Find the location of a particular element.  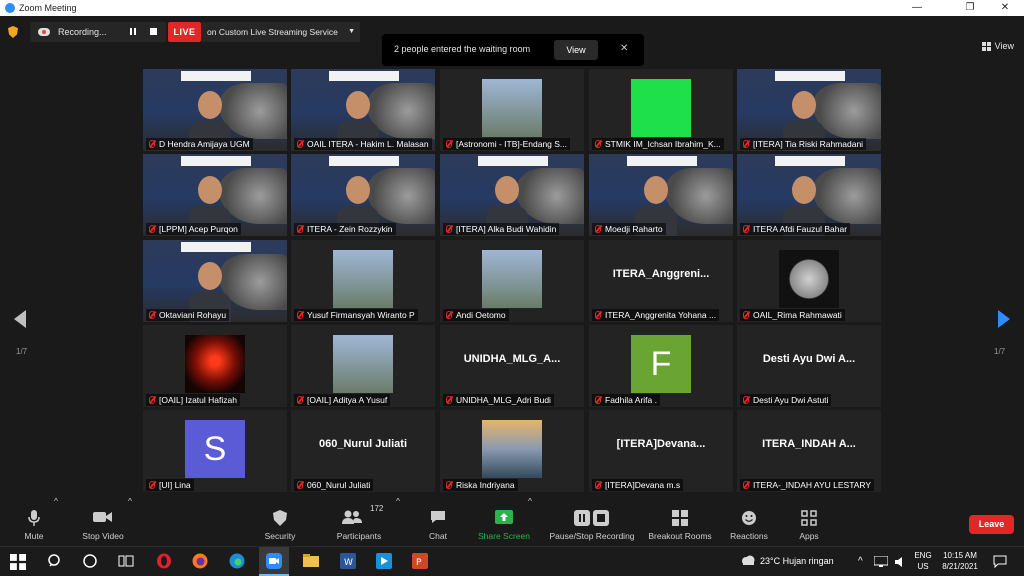

chat-button: Chat is located at coordinates (438, 521).